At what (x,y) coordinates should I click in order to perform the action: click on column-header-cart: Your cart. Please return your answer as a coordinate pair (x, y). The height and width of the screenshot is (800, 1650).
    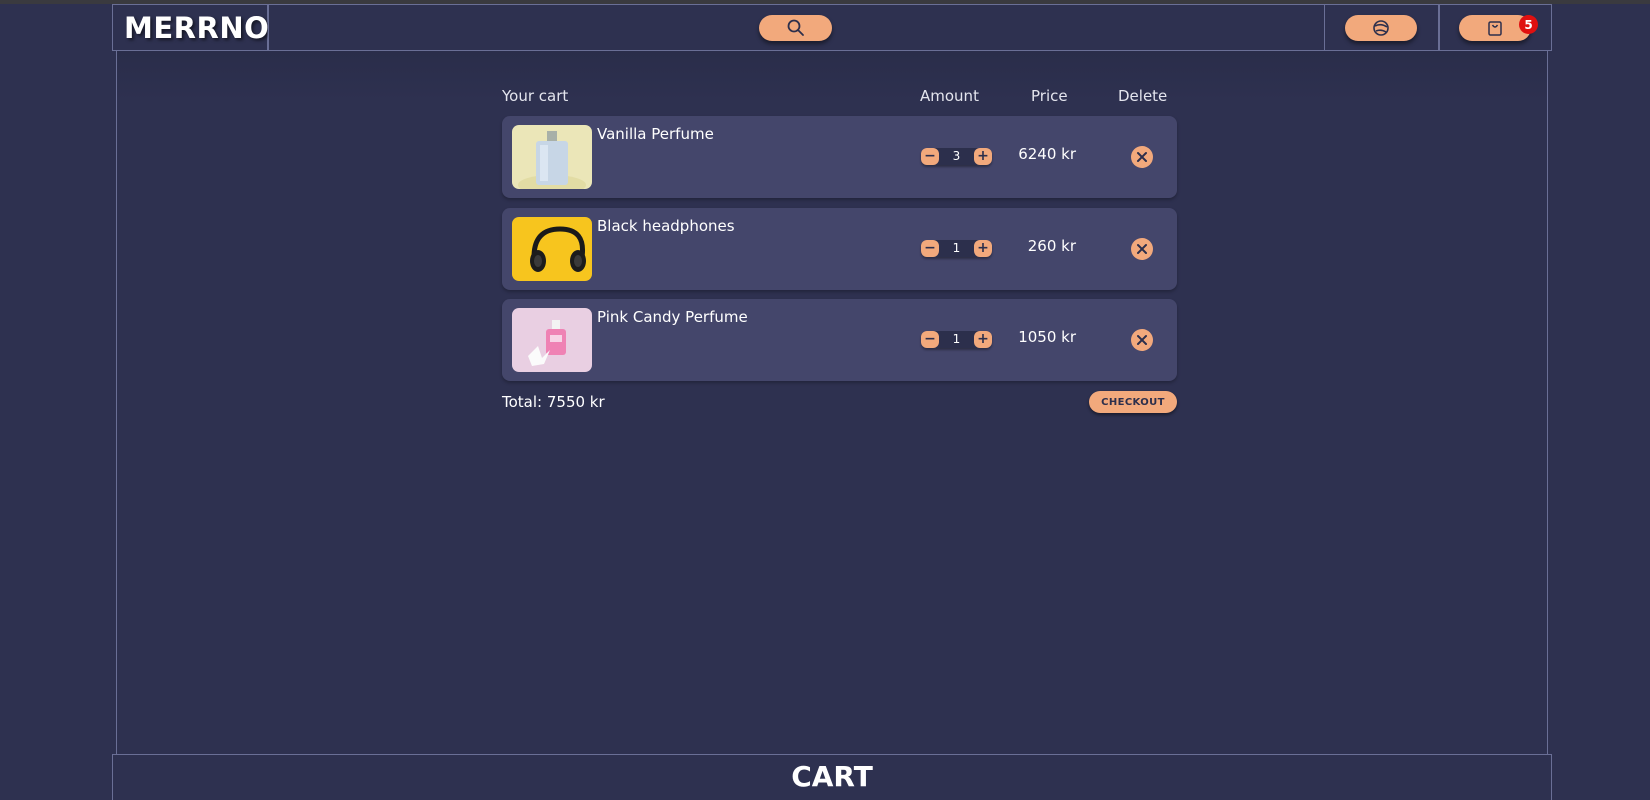
    Looking at the image, I should click on (535, 96).